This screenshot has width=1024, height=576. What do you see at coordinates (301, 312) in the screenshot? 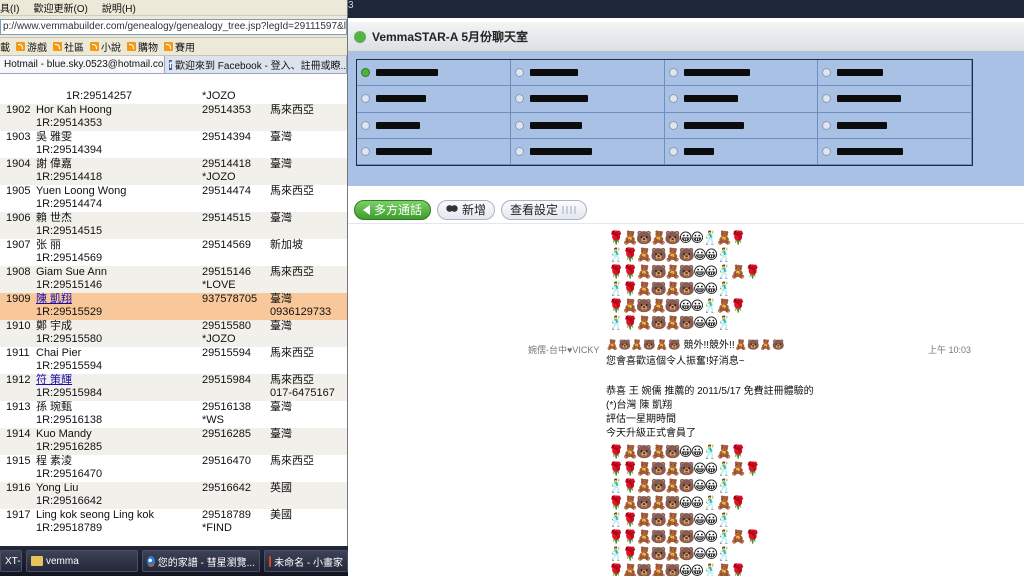
I see `member-phone: 0936129733` at bounding box center [301, 312].